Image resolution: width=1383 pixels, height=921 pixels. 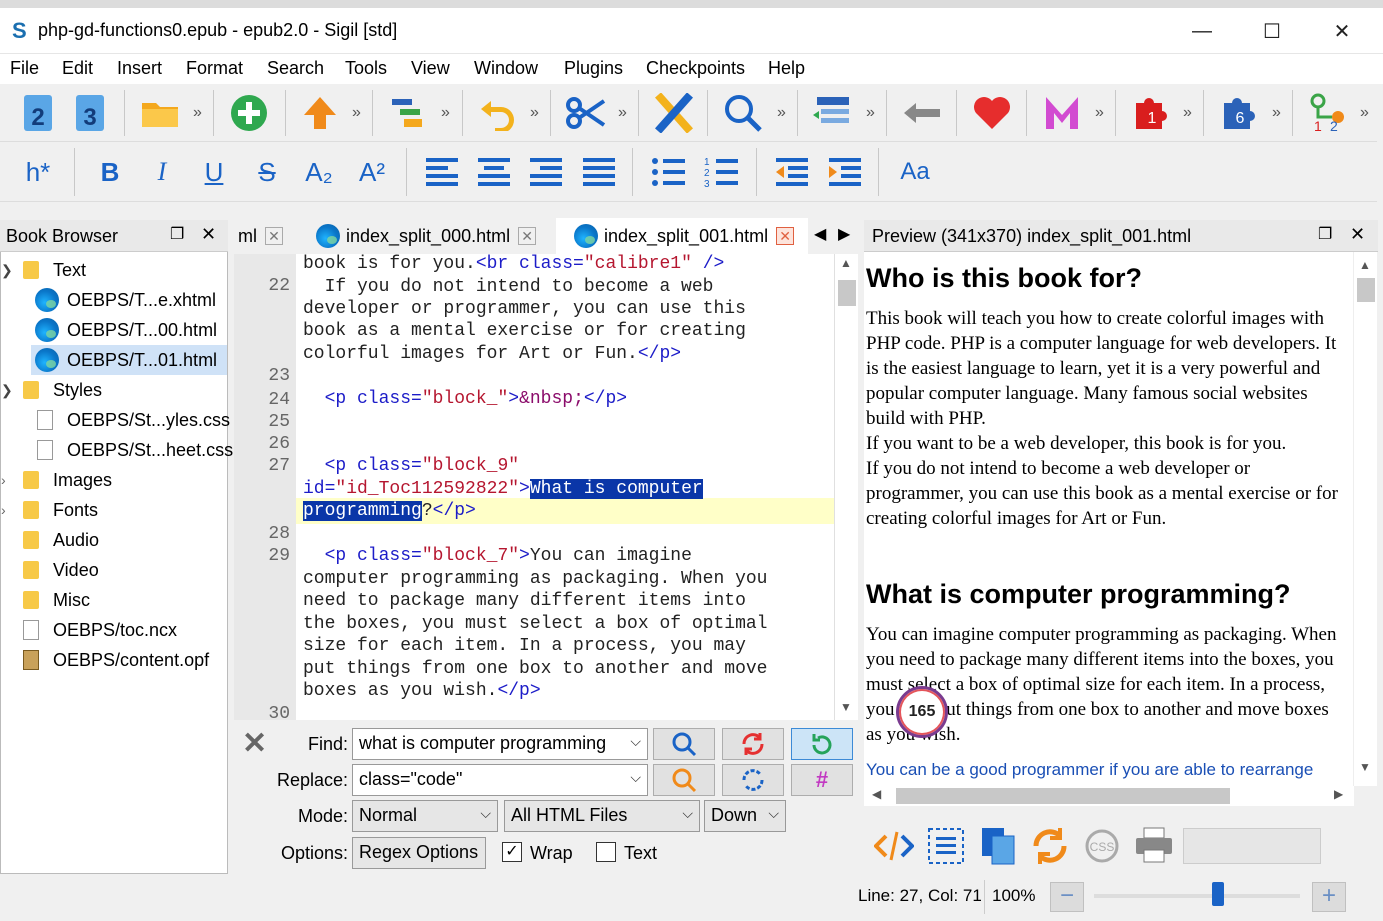 I want to click on split-icon, so click(x=408, y=113).